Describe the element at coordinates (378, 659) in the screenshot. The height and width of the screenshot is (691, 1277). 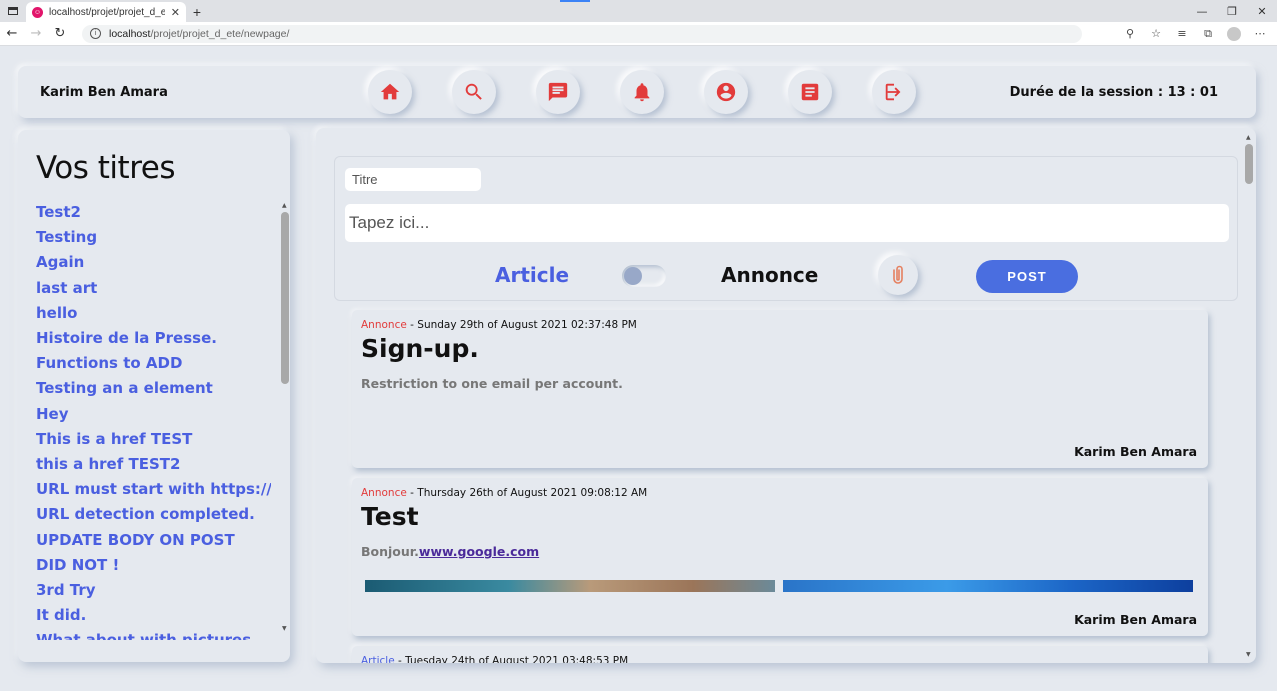
I see `post-type: Article` at that location.